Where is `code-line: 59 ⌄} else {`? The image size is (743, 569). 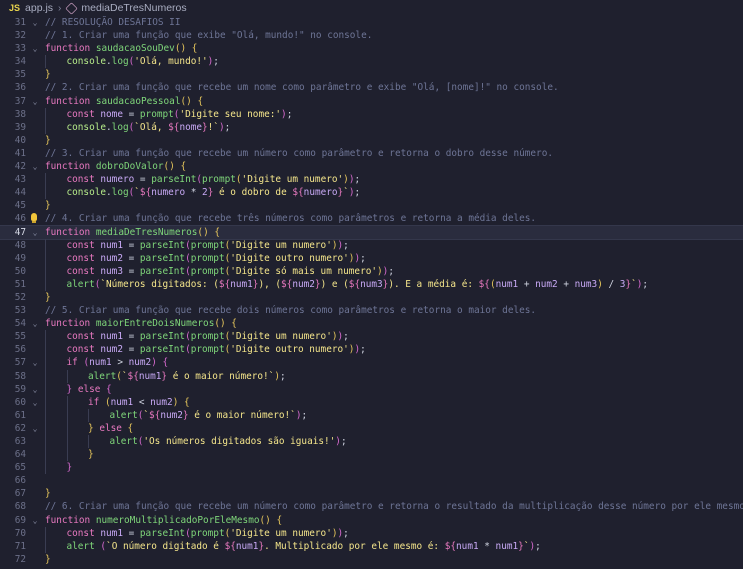 code-line: 59 ⌄} else { is located at coordinates (371, 389).